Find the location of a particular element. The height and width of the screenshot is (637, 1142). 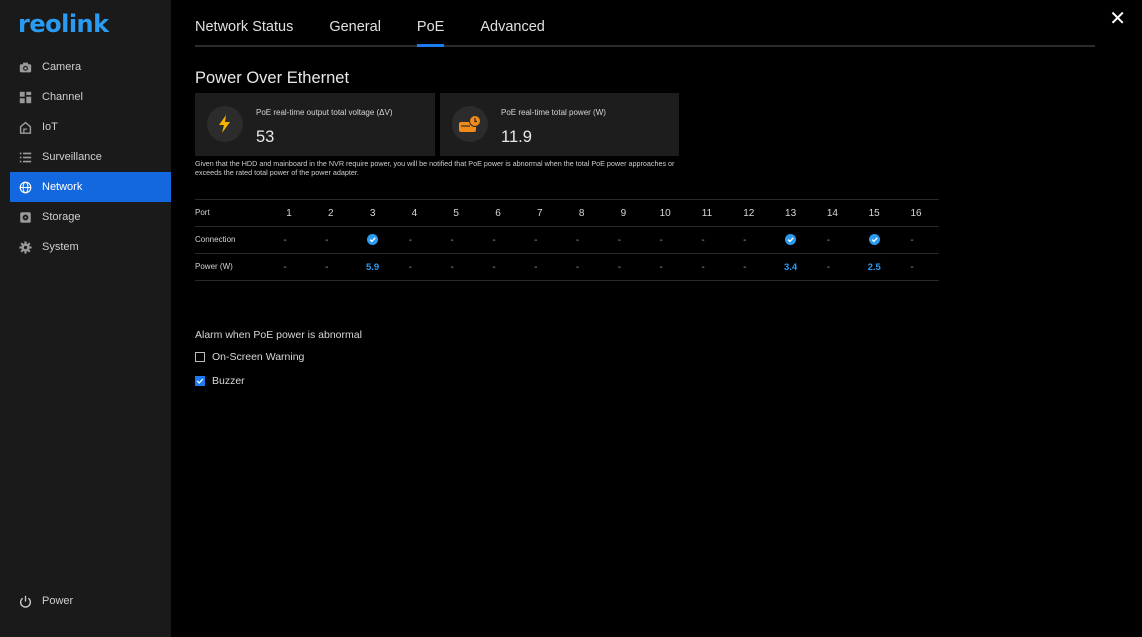

power-button: Power is located at coordinates (94, 601).